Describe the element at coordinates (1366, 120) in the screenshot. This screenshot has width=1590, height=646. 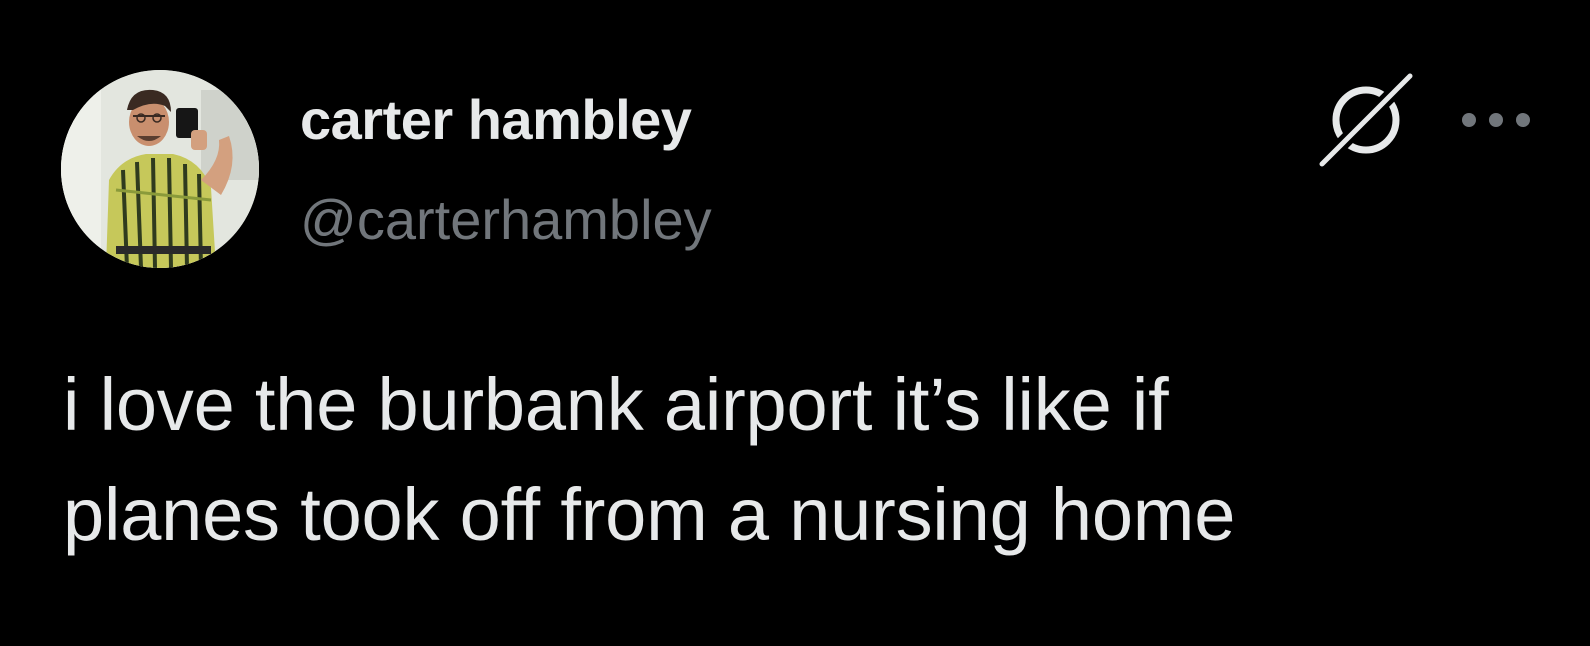
I see `grok-slash-circle-icon` at that location.